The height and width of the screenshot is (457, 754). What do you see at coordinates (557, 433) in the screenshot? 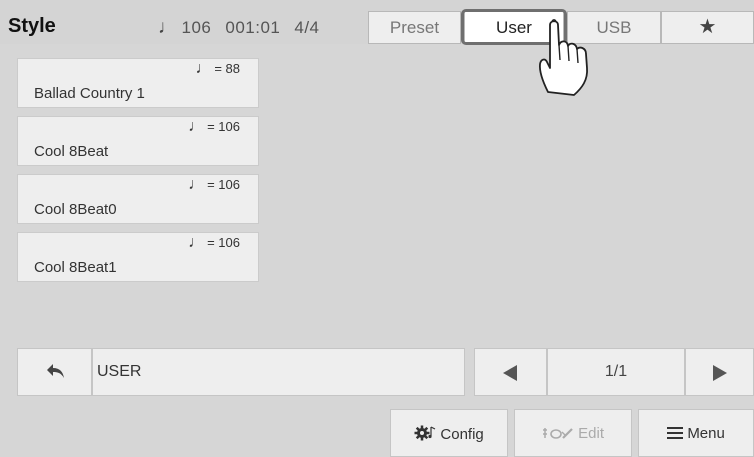
I see `style-edit-icon` at bounding box center [557, 433].